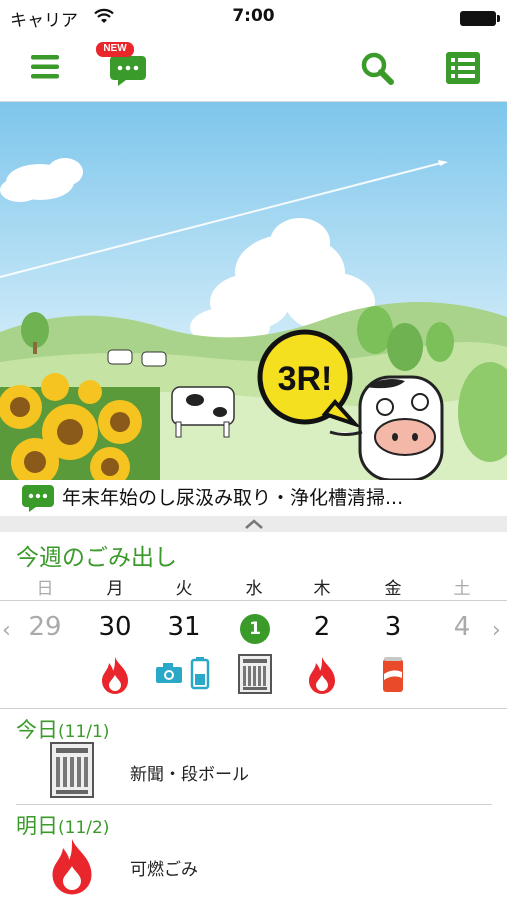 The image size is (507, 900). I want to click on status-bar: キャリア 7:00, so click(253, 18).